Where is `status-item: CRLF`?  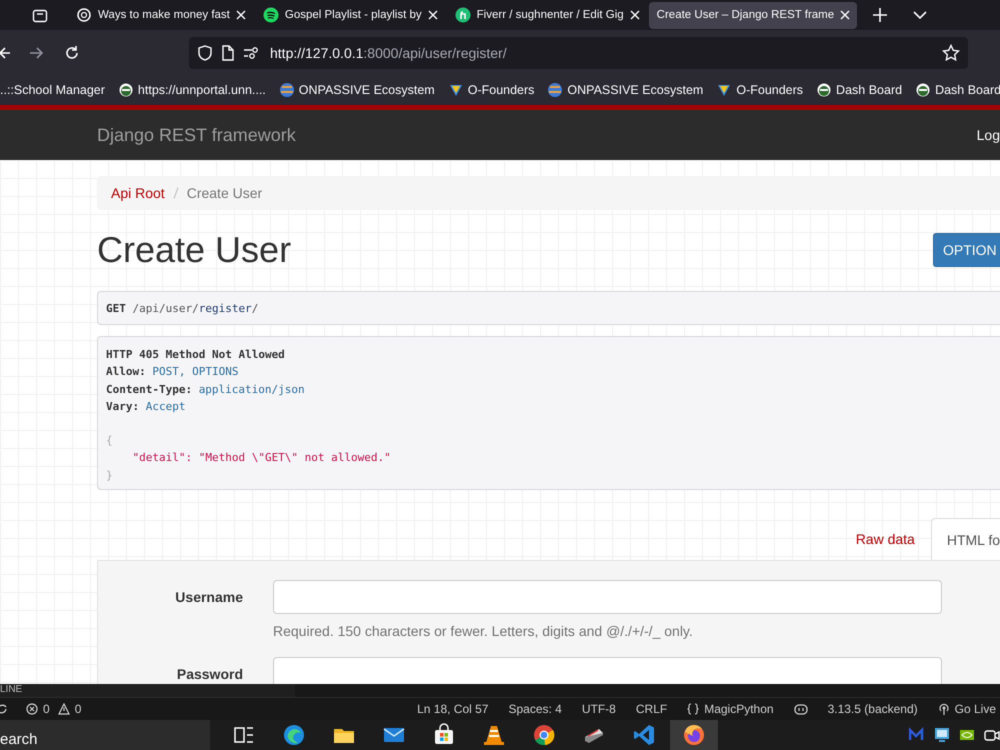
status-item: CRLF is located at coordinates (652, 709).